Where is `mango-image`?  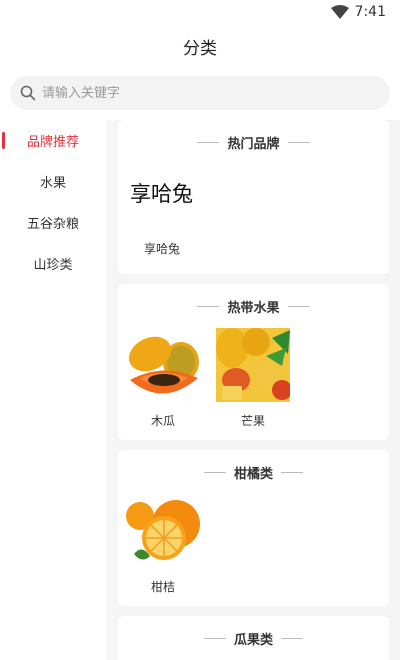
mango-image is located at coordinates (254, 365).